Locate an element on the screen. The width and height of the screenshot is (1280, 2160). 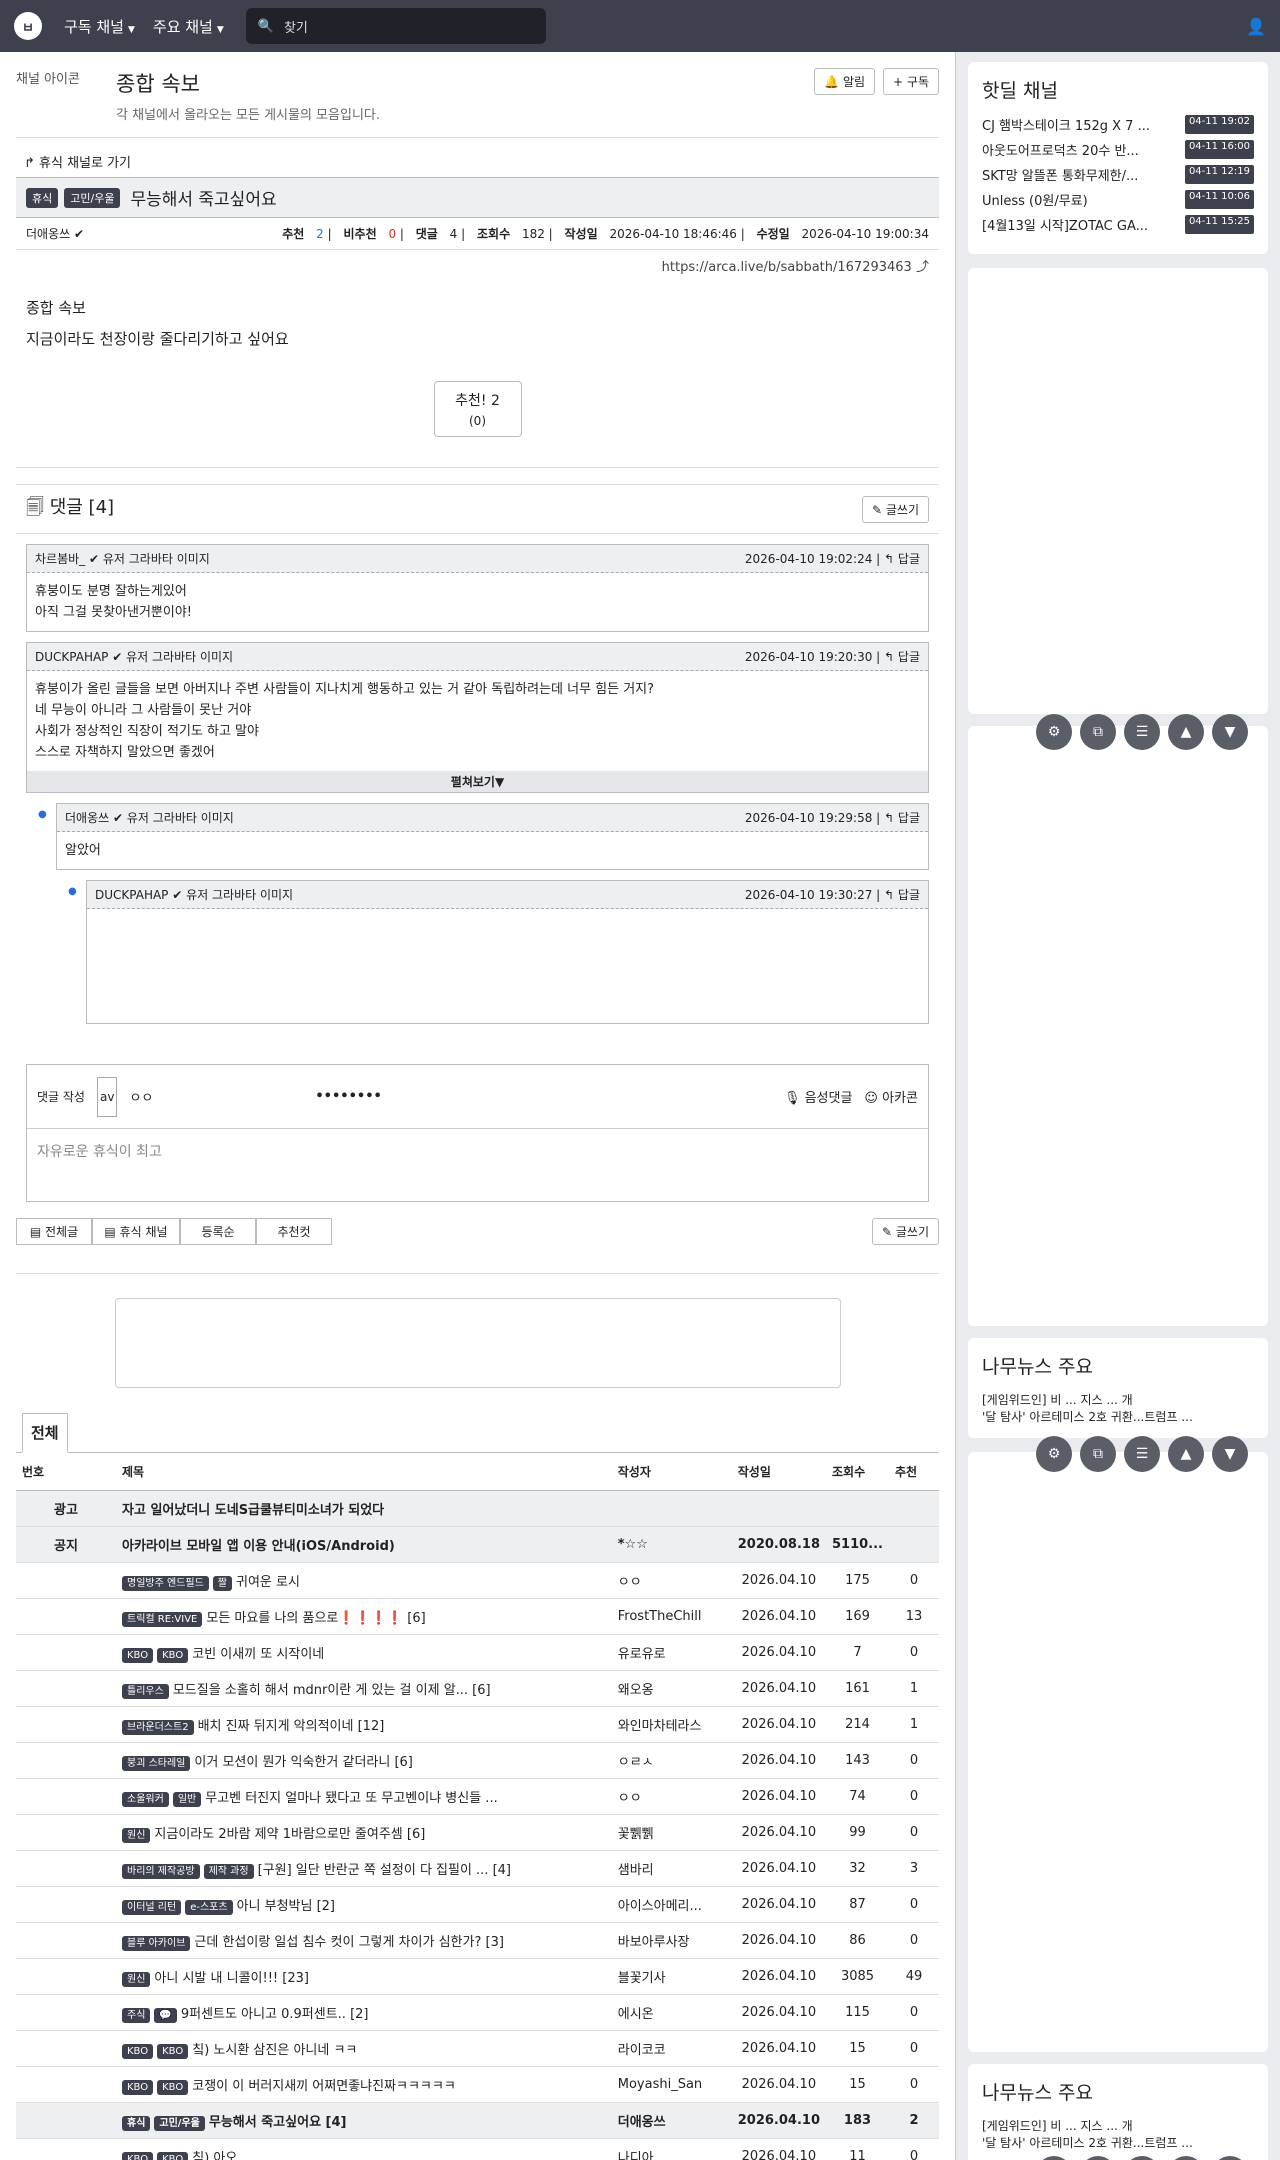
tab-all: 전체 is located at coordinates (45, 1433).